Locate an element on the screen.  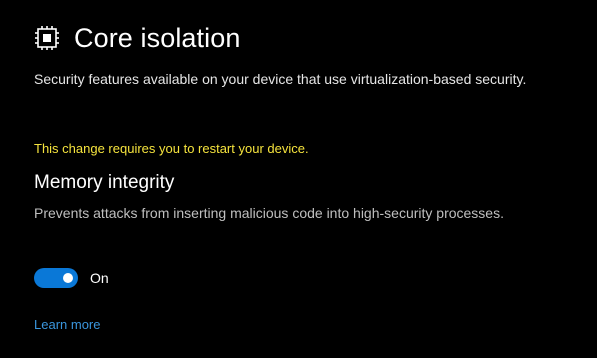
page-header: Core isolation is located at coordinates (137, 38).